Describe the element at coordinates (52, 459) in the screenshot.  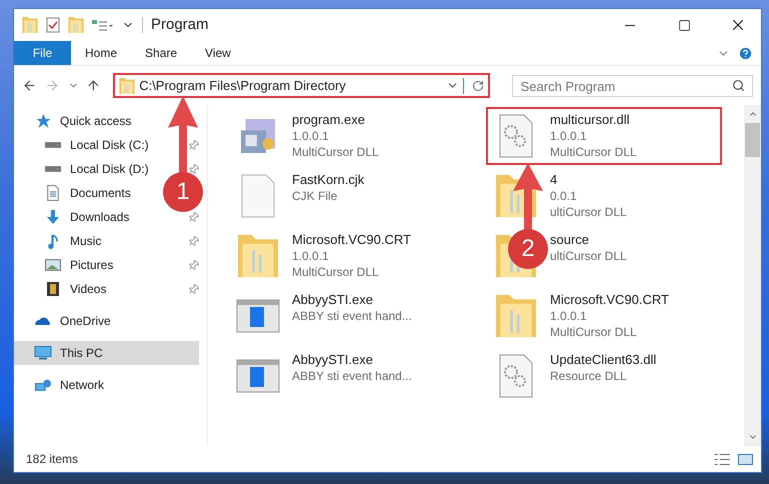
I see `item-count: 182 items` at that location.